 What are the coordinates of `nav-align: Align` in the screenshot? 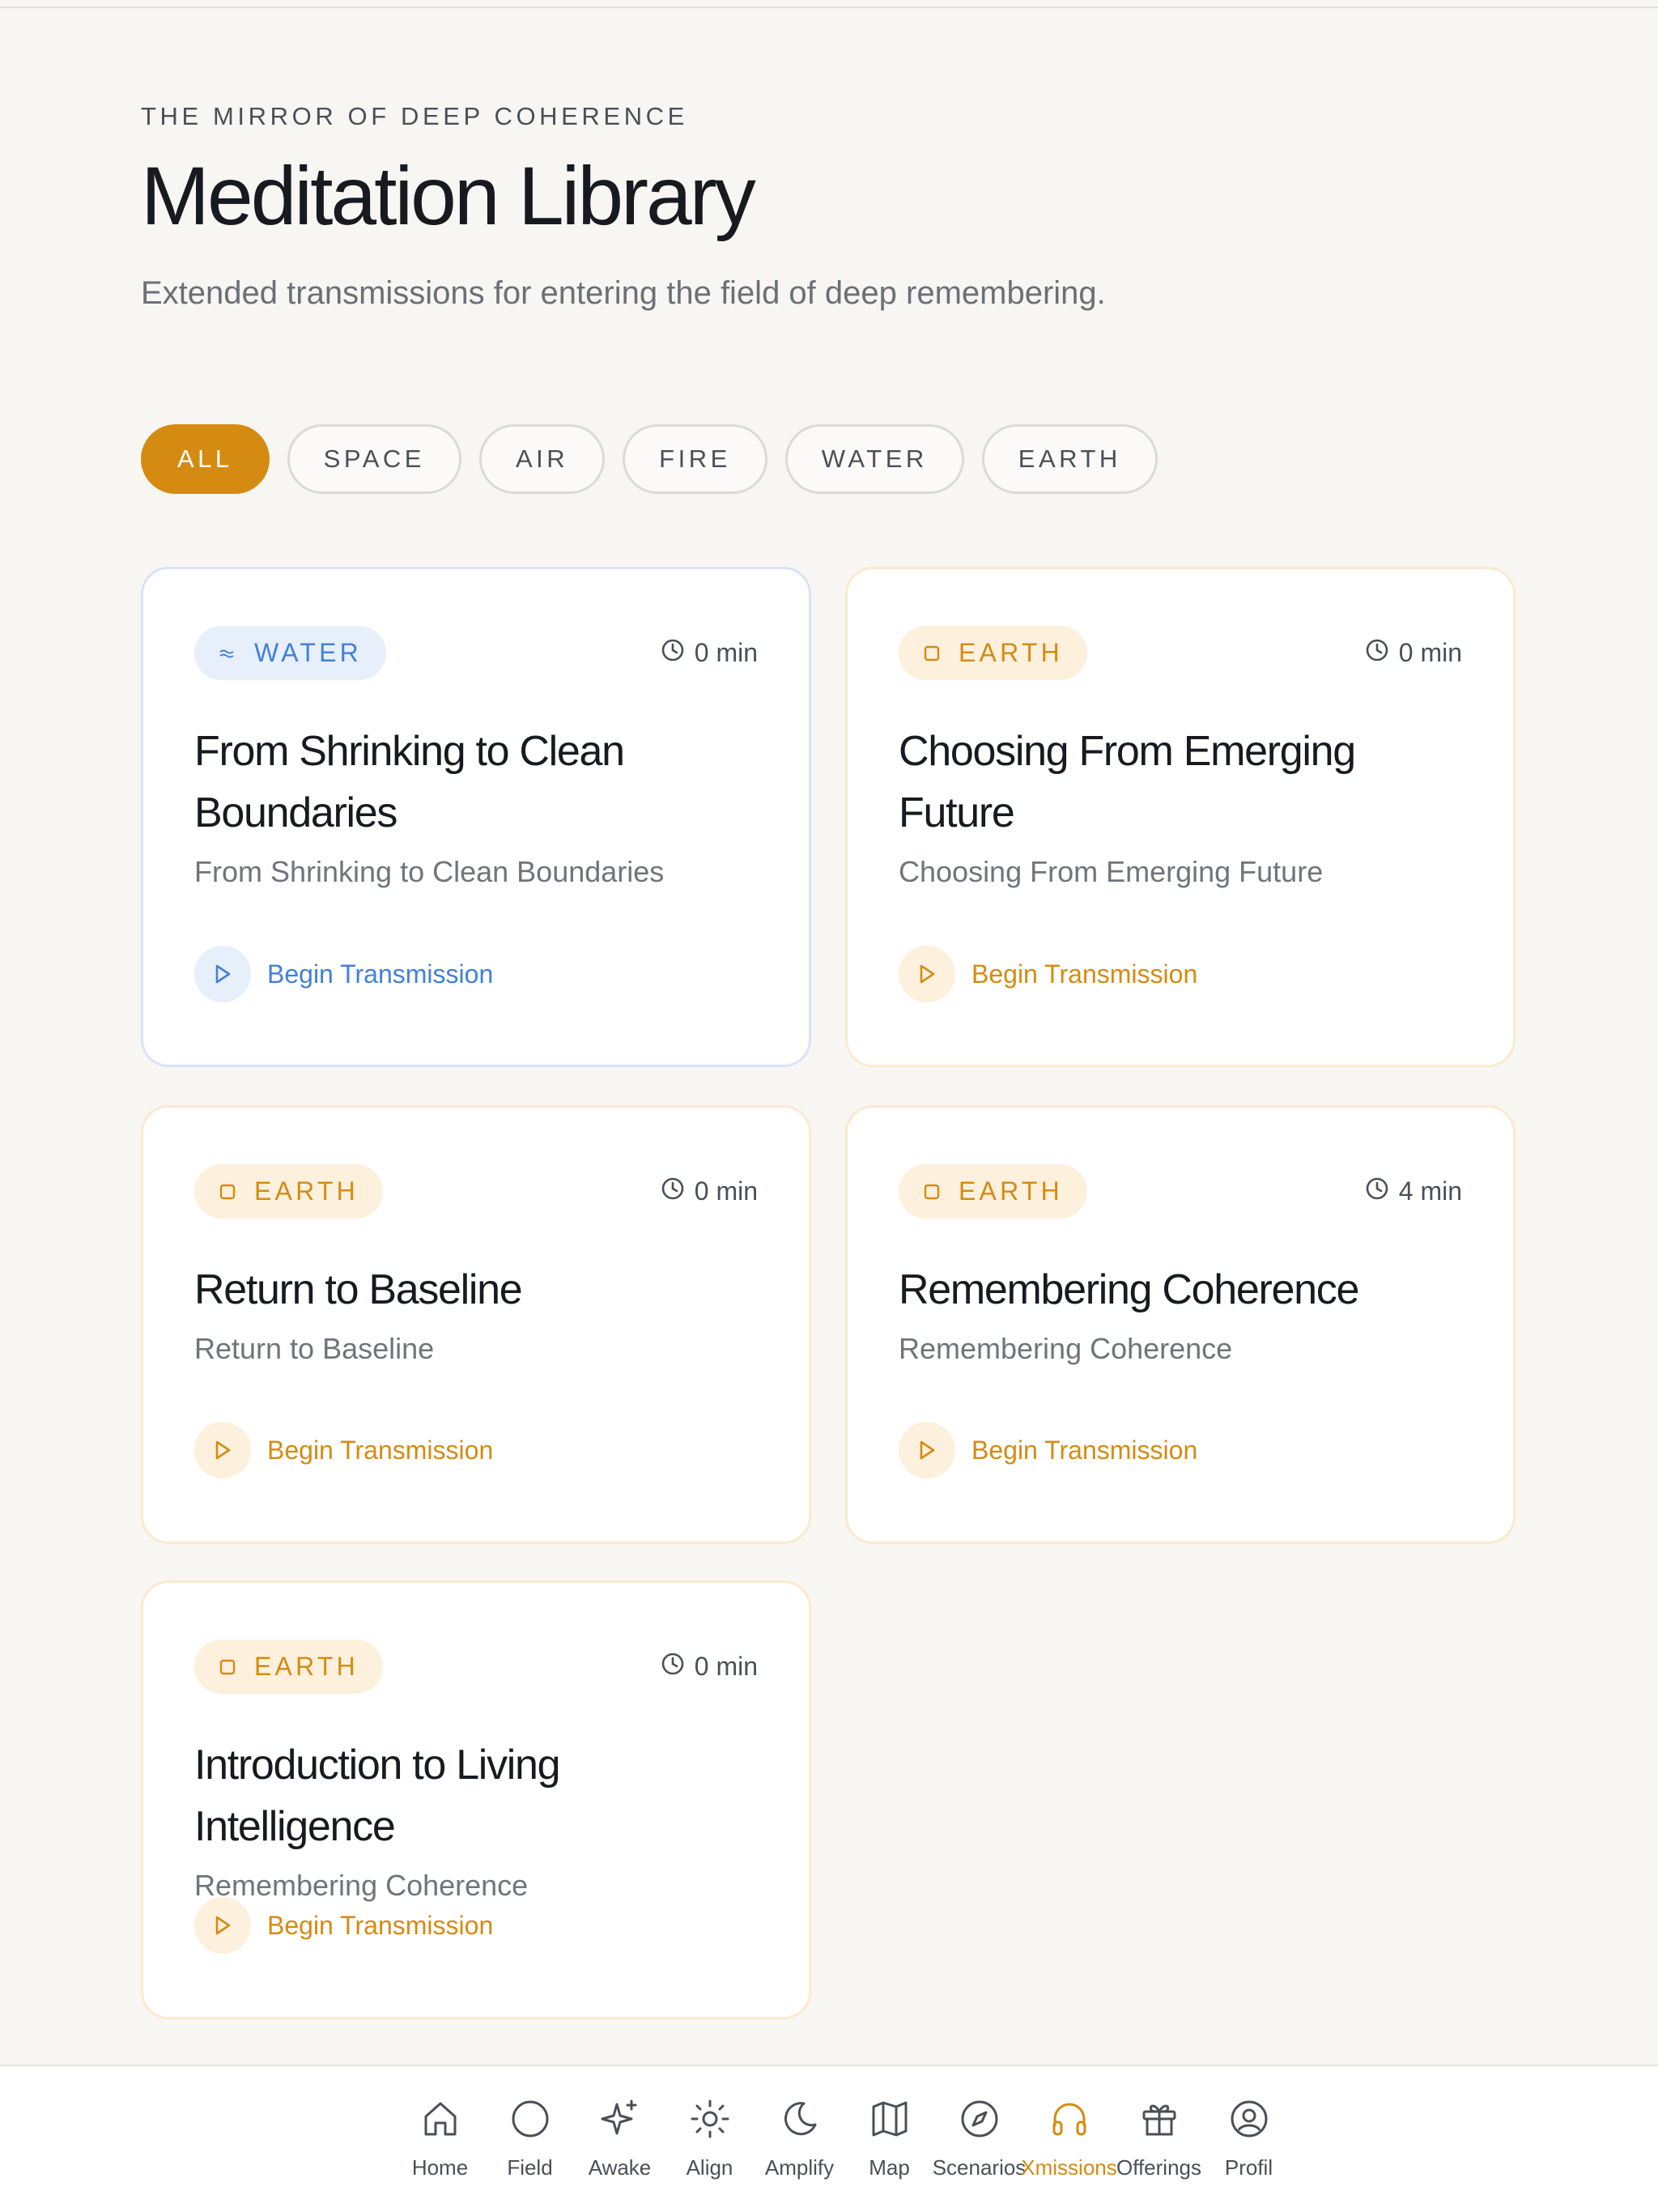 It's located at (710, 2137).